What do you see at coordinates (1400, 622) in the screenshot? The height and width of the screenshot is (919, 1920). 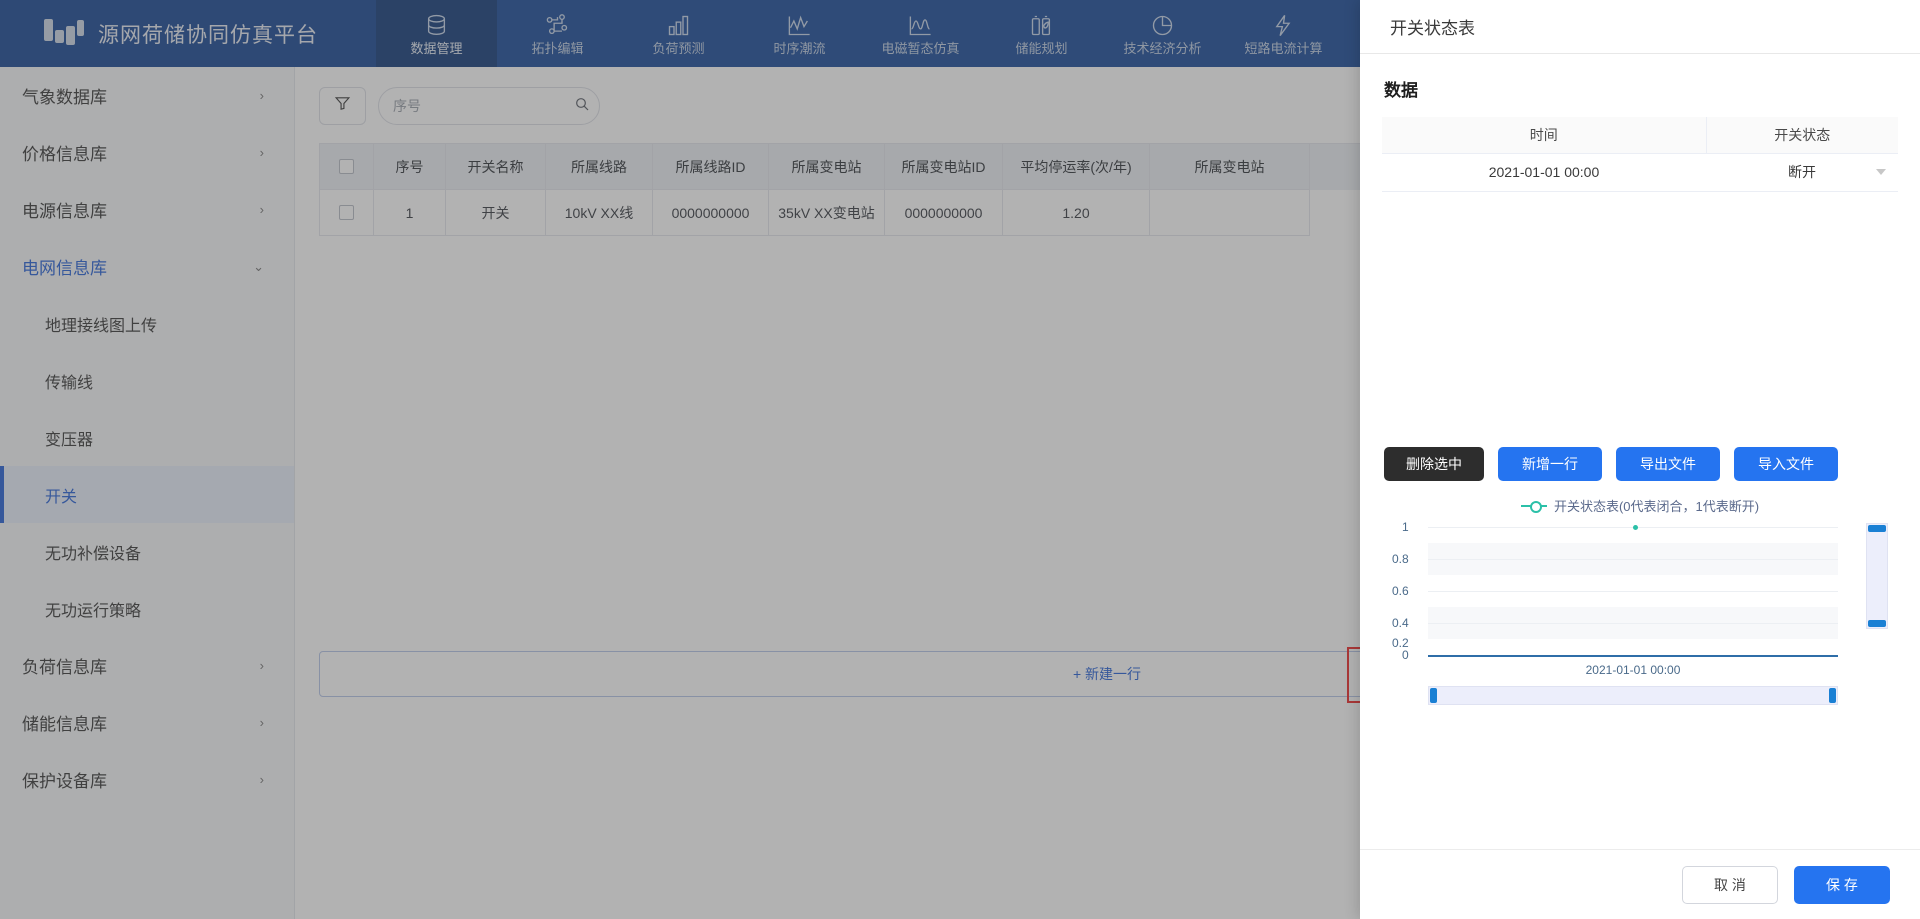 I see `chart-y-tick: 0.4` at bounding box center [1400, 622].